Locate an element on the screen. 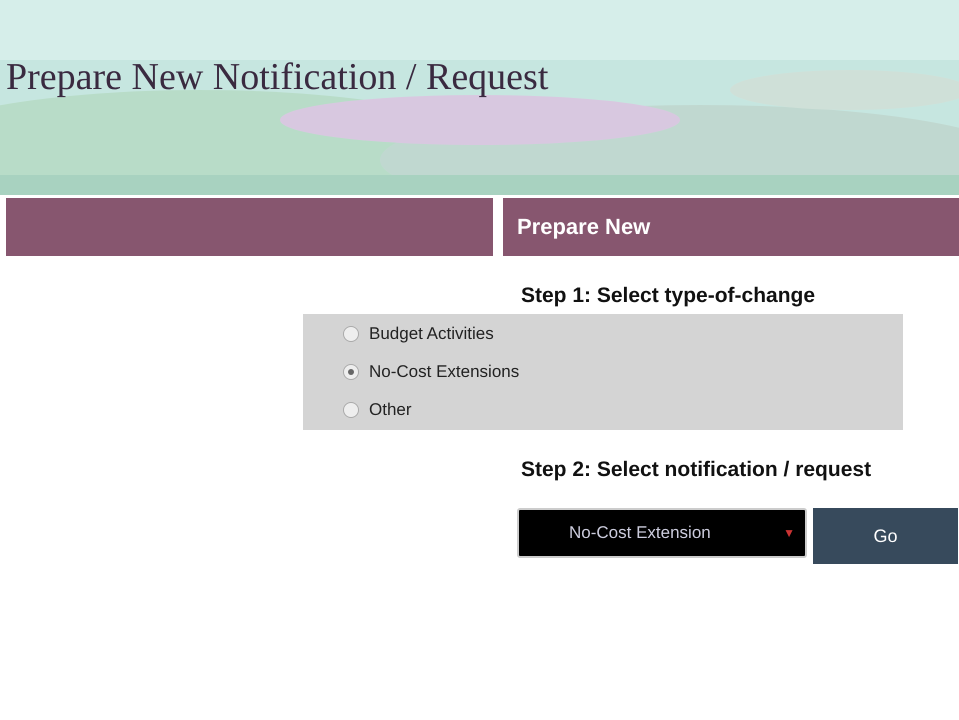 The image size is (959, 720). step-heading: Step 1: Select type-of-change is located at coordinates (668, 296).